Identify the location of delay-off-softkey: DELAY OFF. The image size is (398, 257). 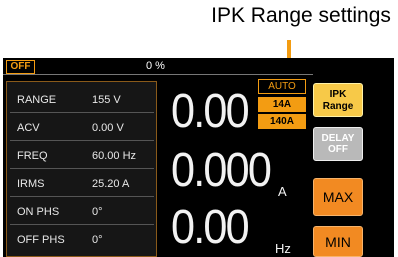
(338, 144).